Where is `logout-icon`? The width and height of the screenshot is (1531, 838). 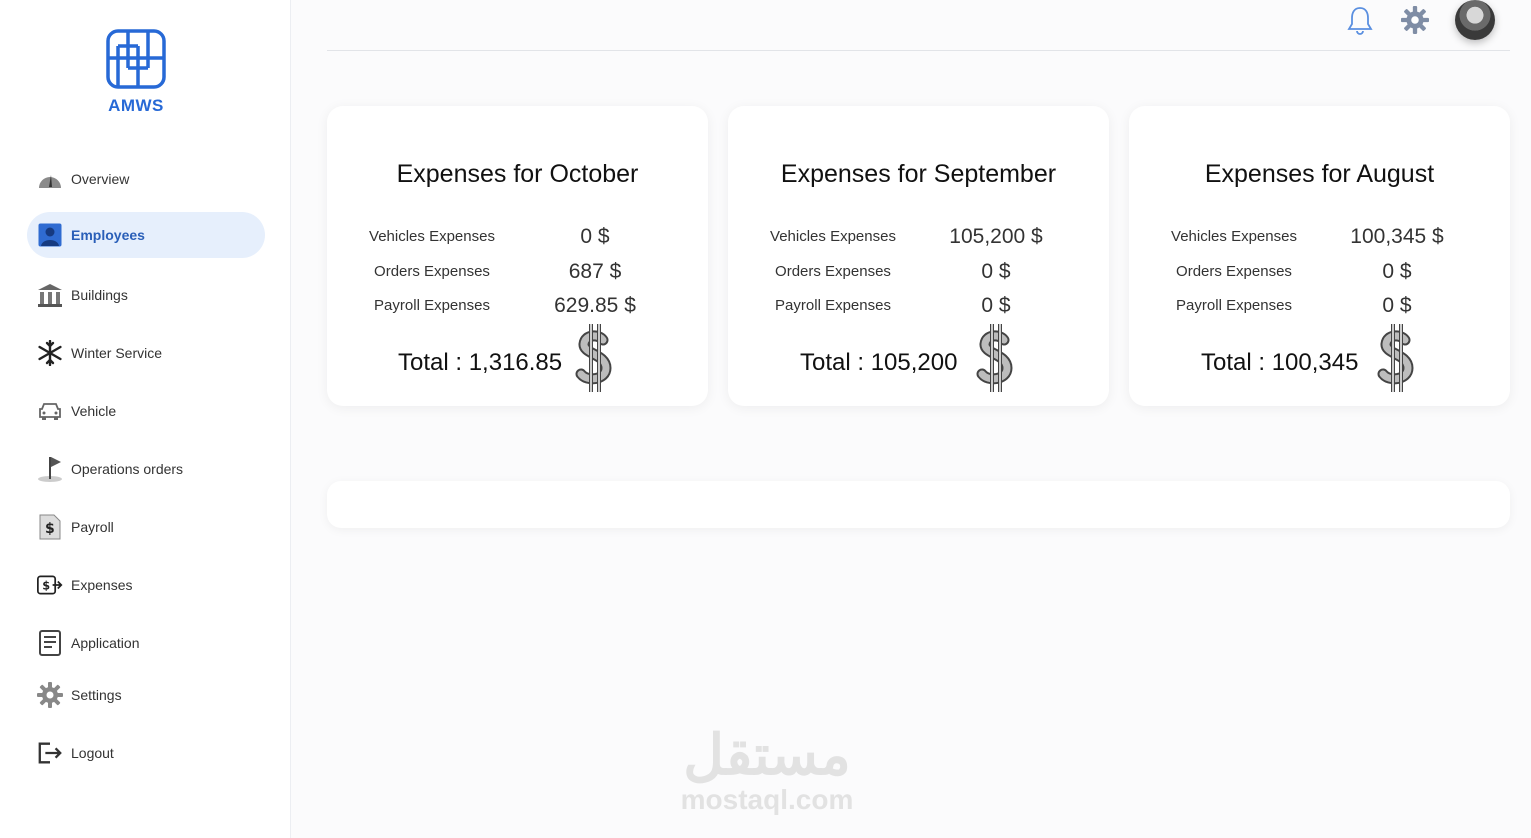 logout-icon is located at coordinates (50, 753).